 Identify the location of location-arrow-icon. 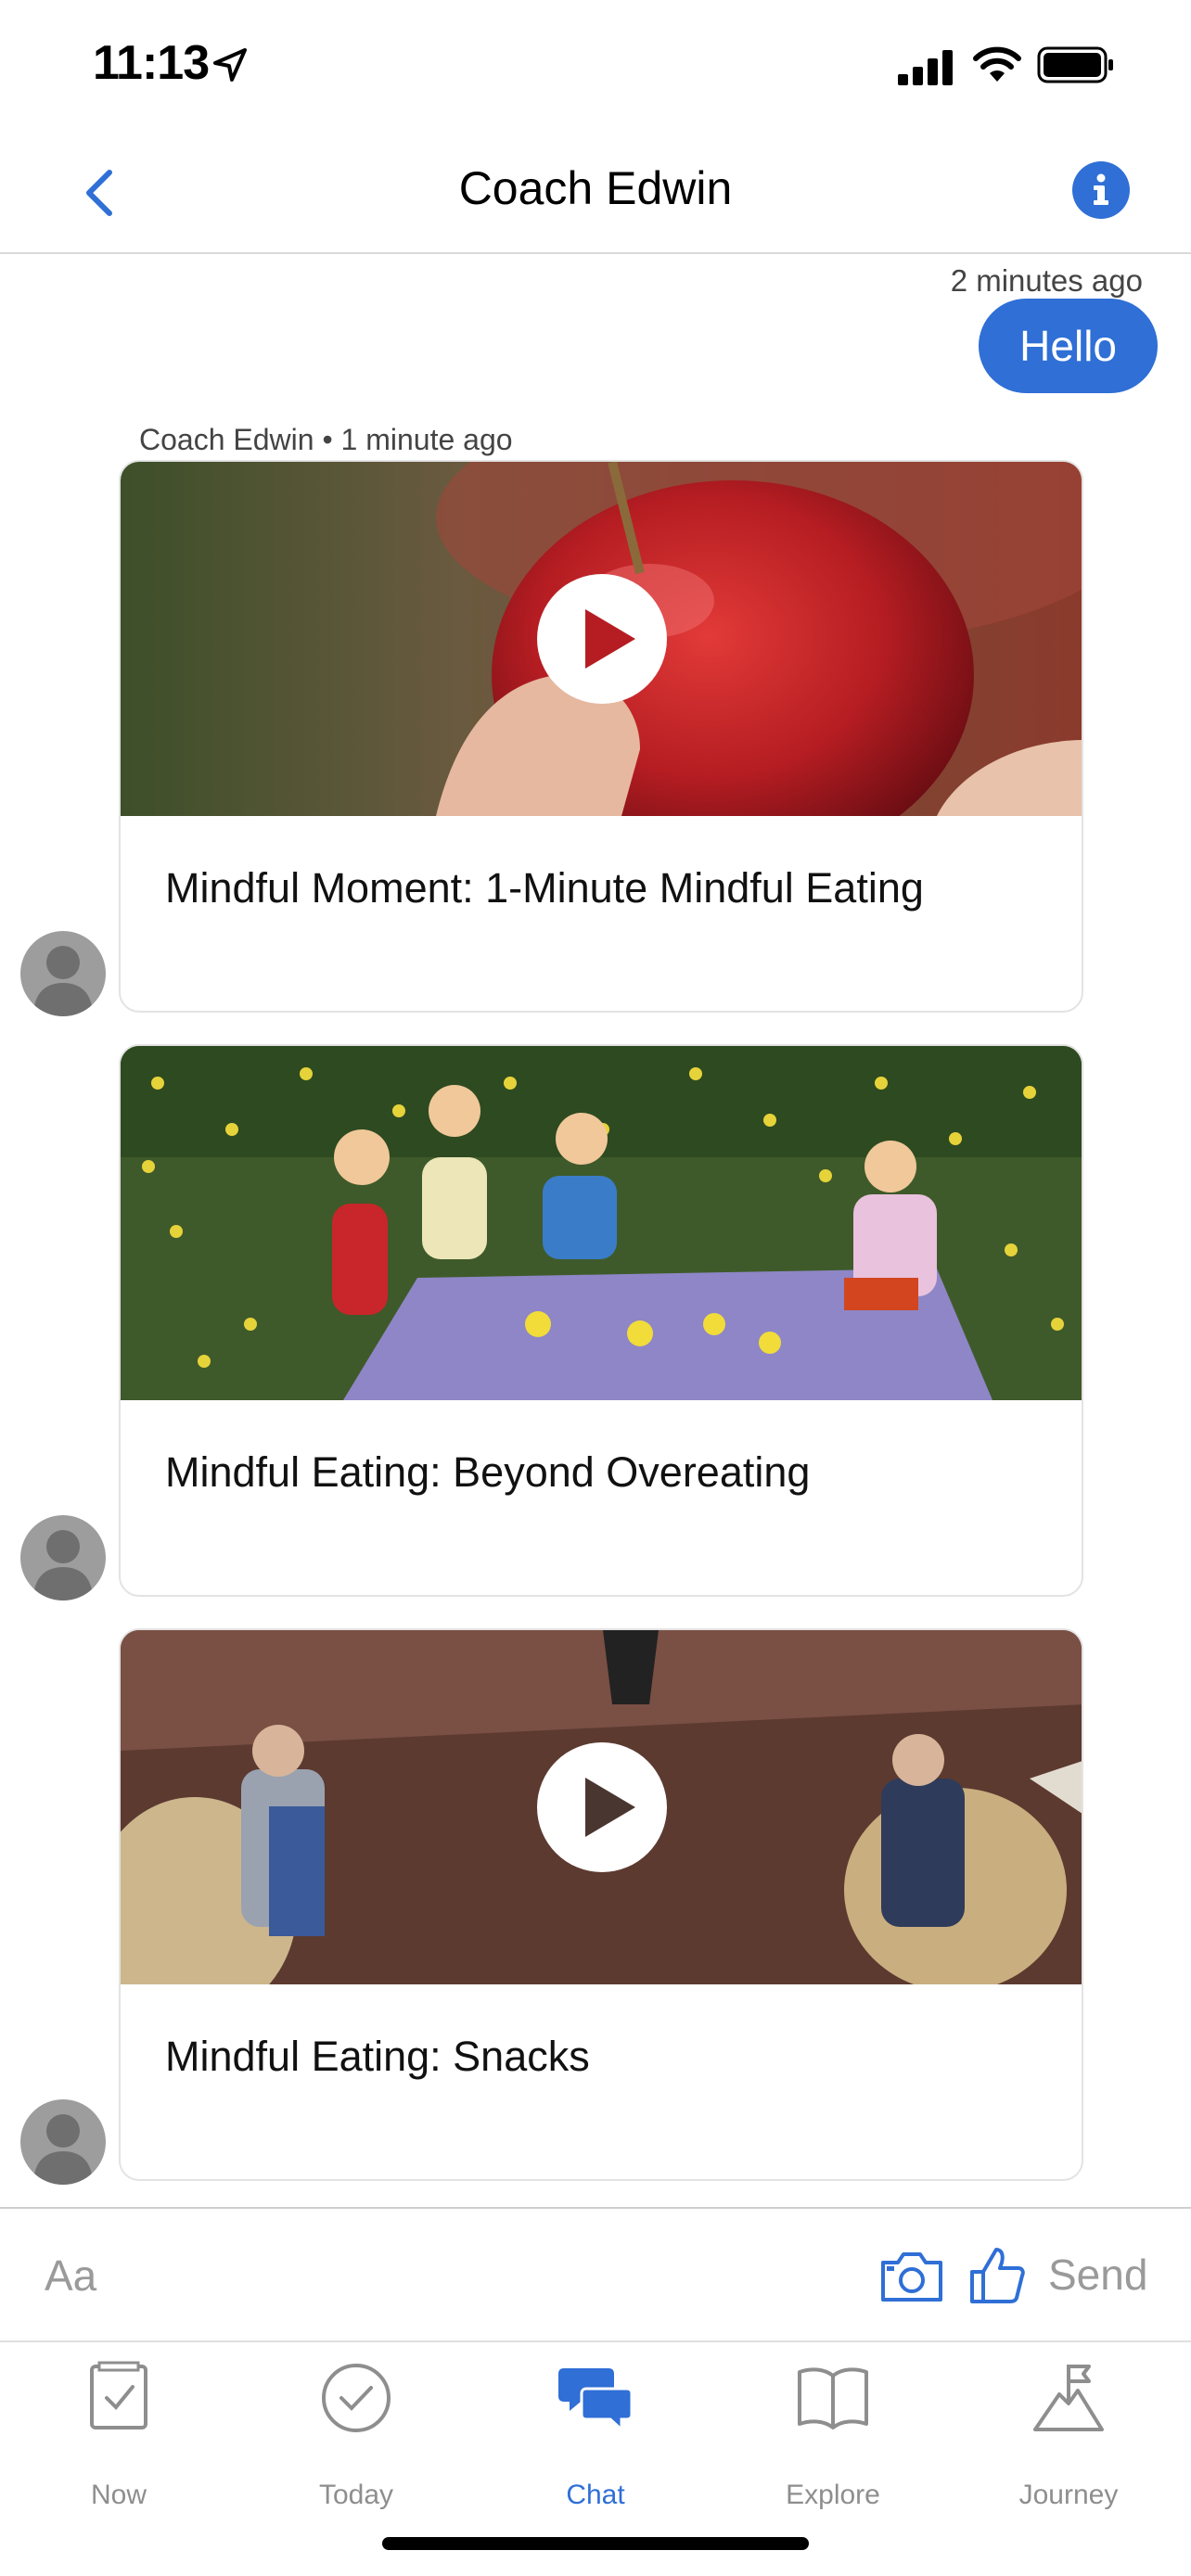
(230, 65).